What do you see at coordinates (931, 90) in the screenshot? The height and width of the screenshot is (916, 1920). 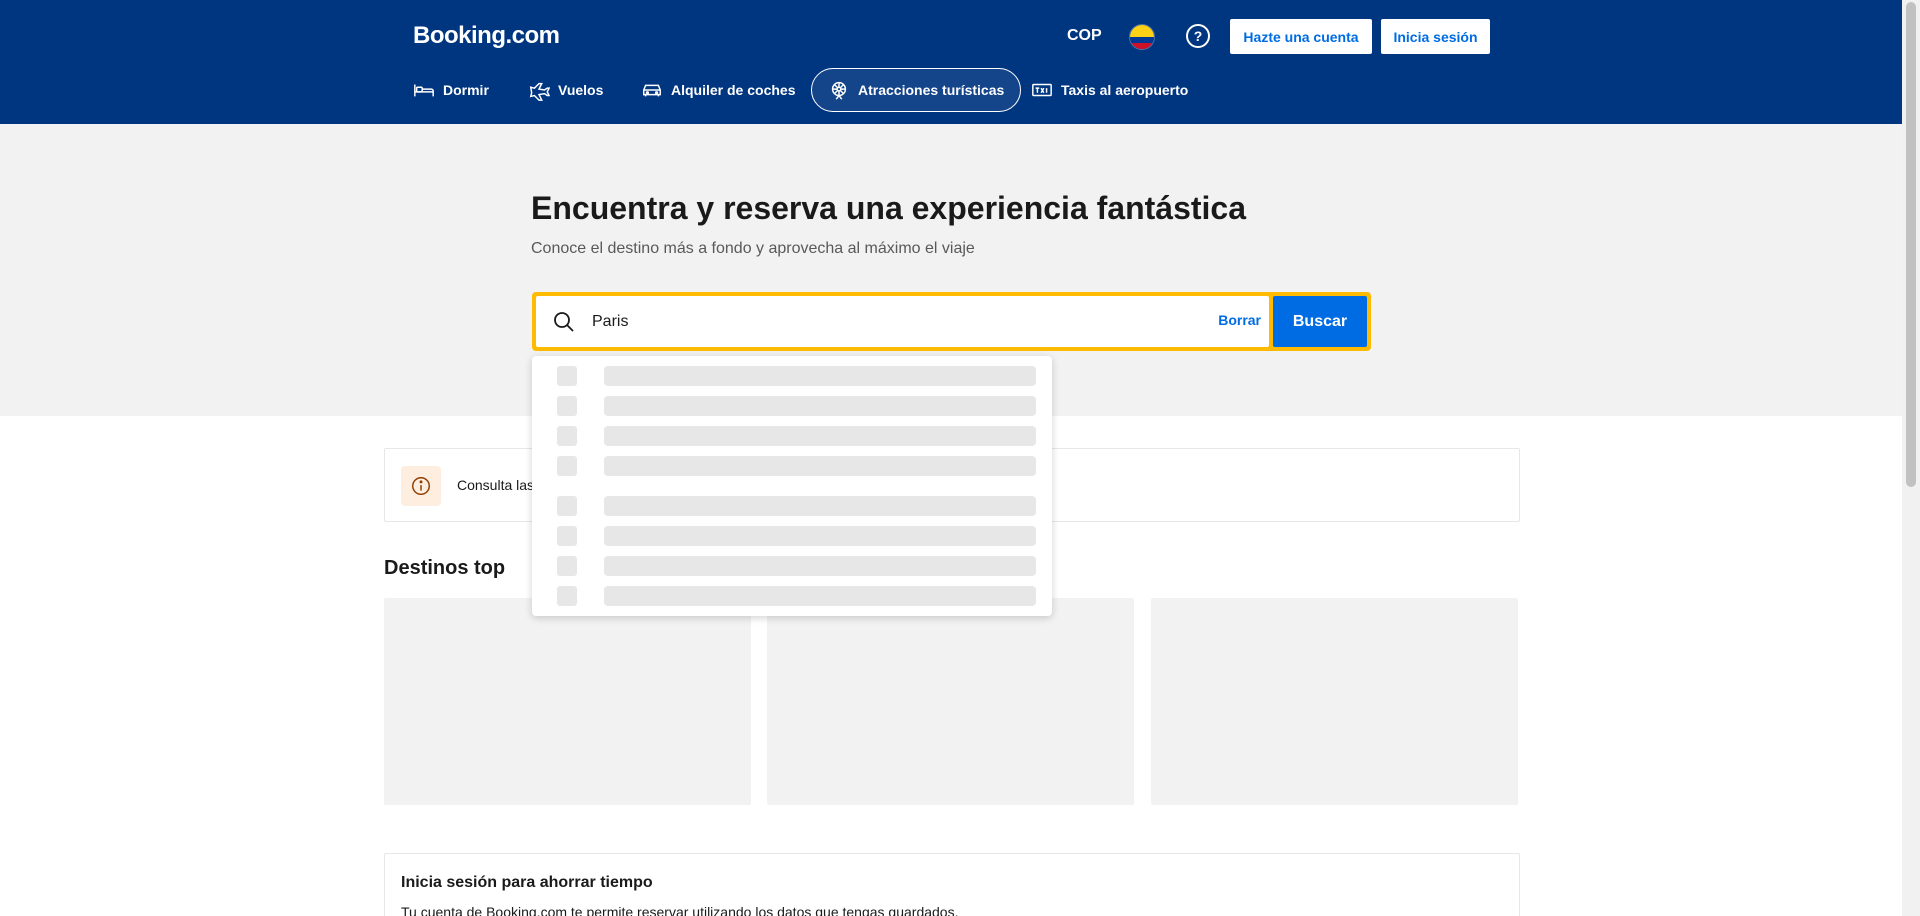 I see `nav-item-label: Atracciones turísticas` at bounding box center [931, 90].